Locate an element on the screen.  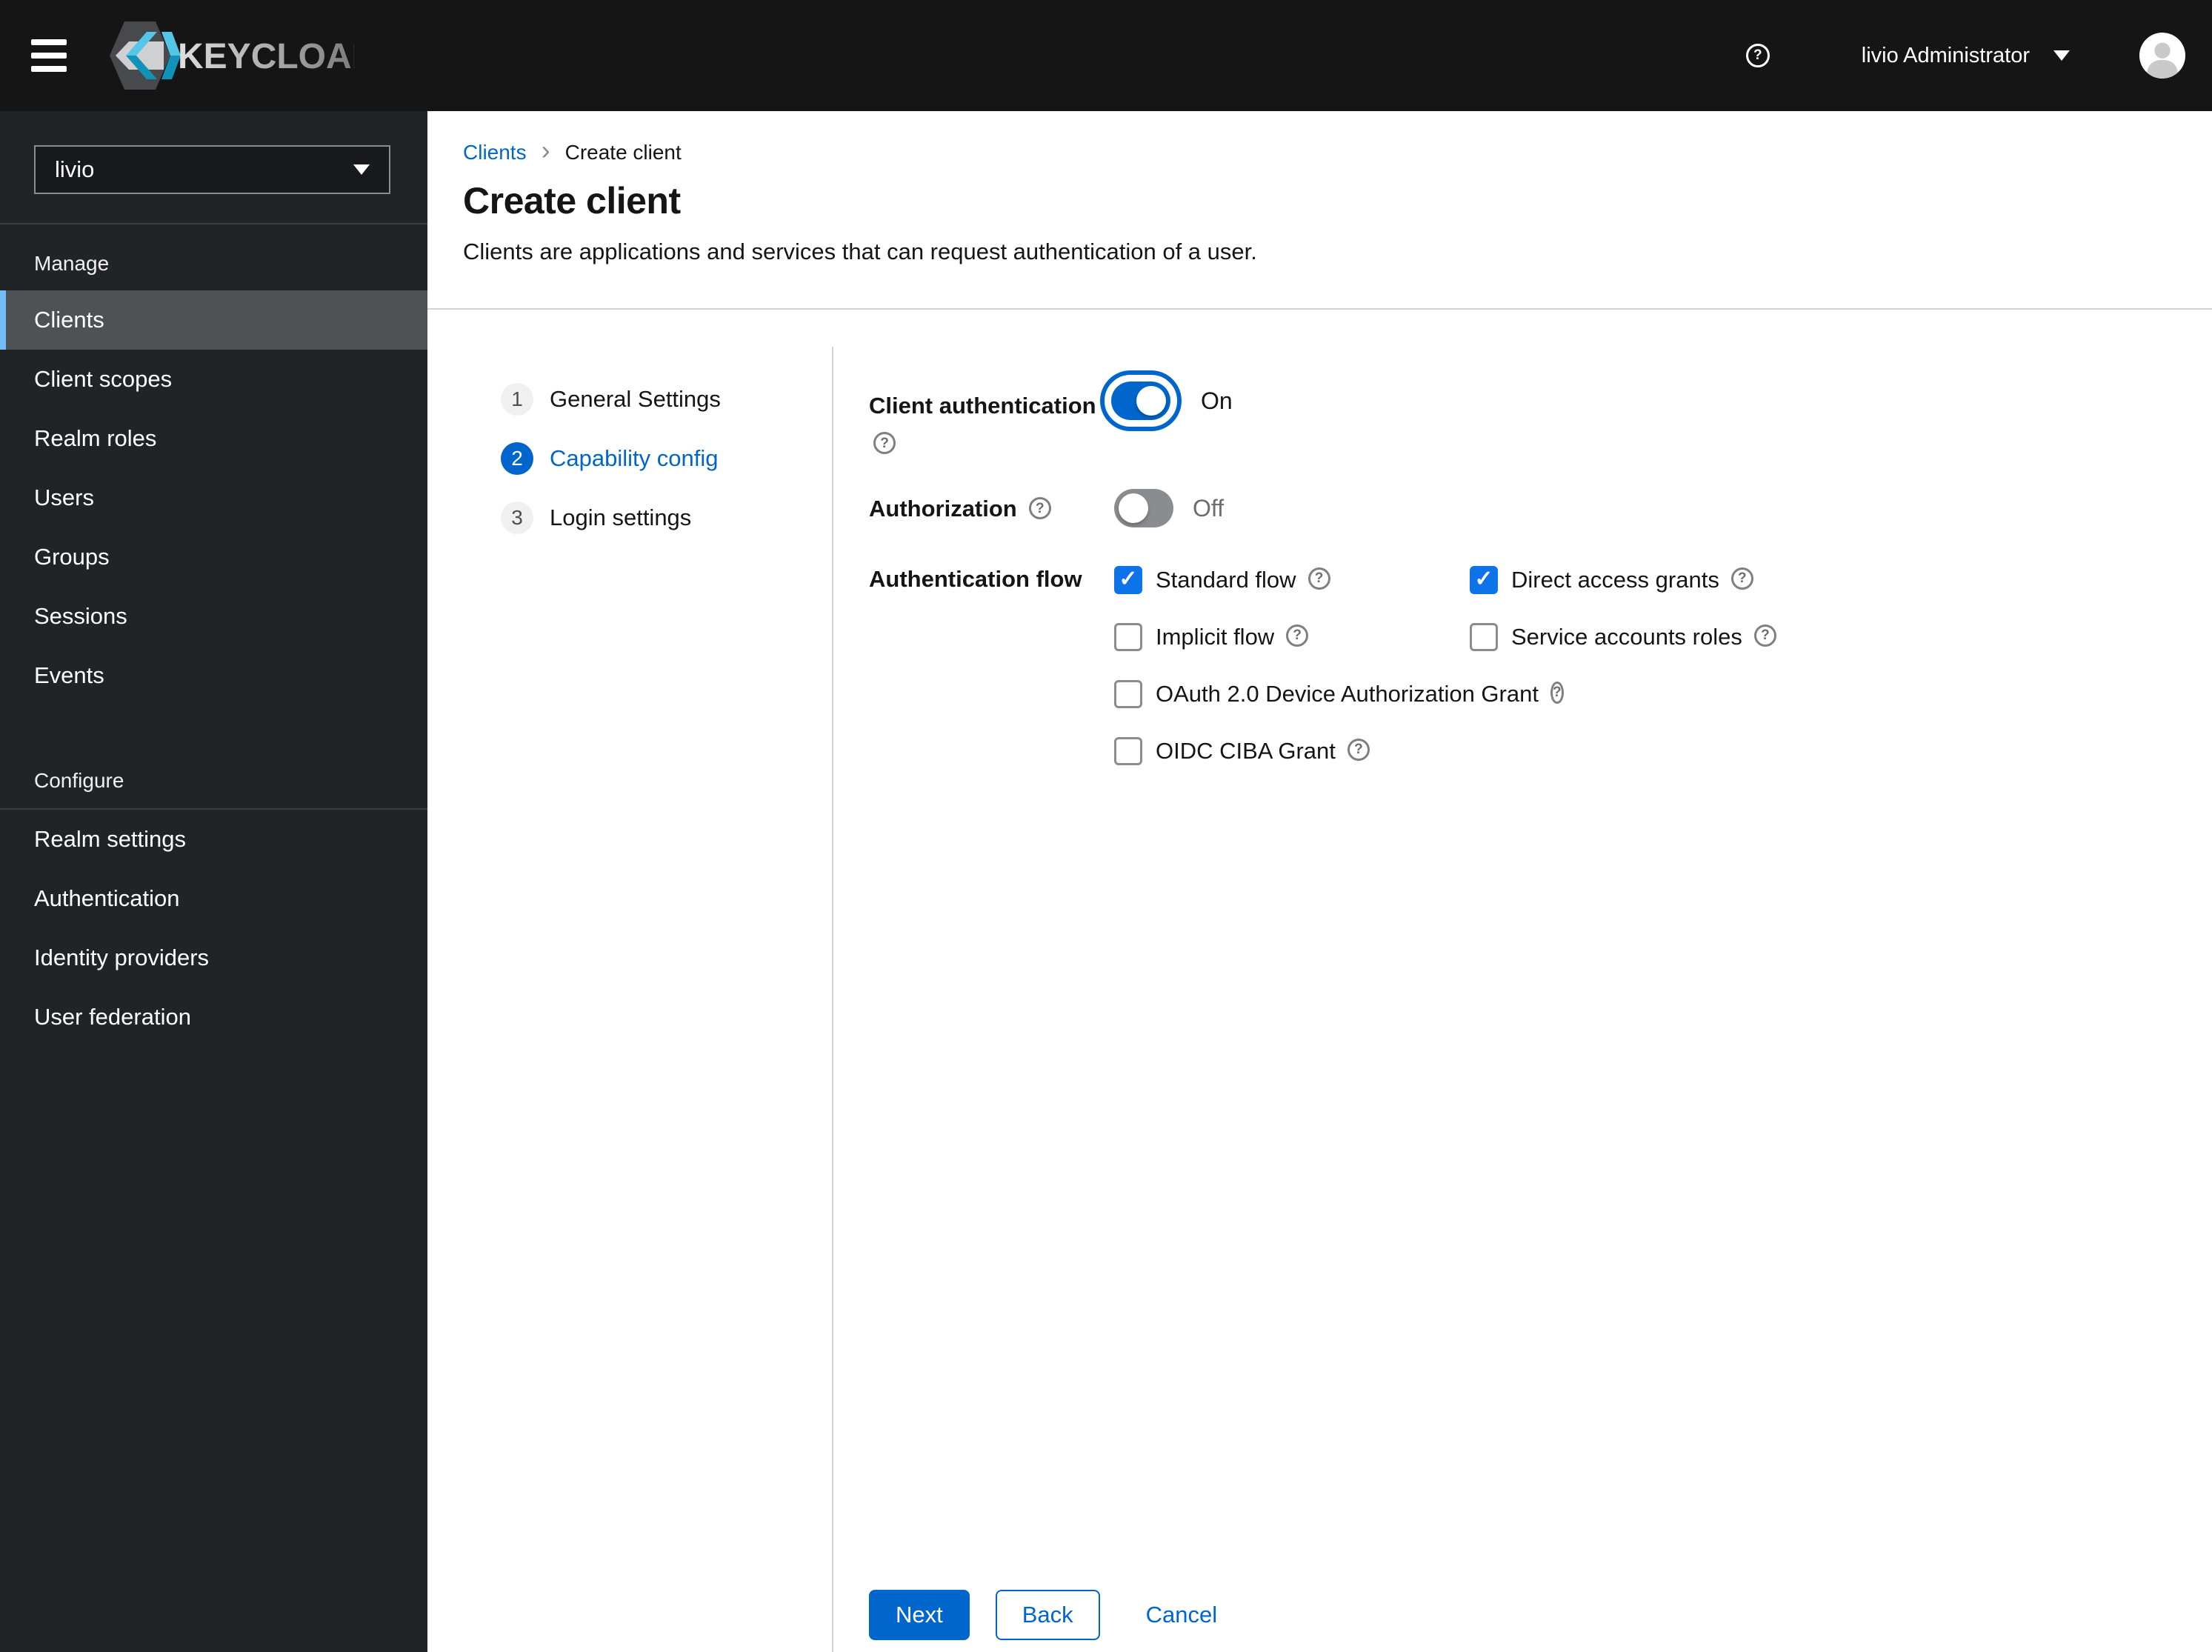
breadcrumb: Clients › Create client is located at coordinates (572, 150).